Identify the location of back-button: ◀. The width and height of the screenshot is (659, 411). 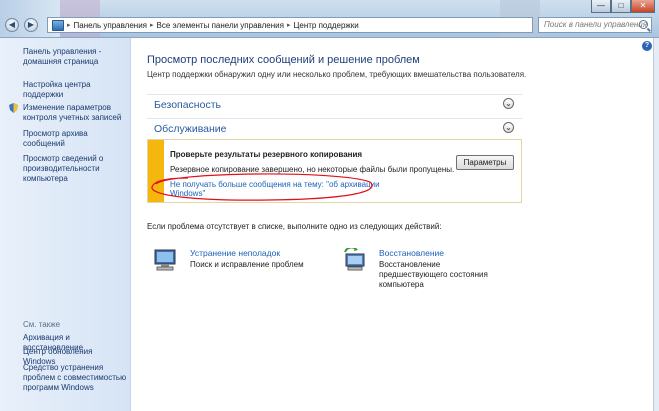
(12, 25).